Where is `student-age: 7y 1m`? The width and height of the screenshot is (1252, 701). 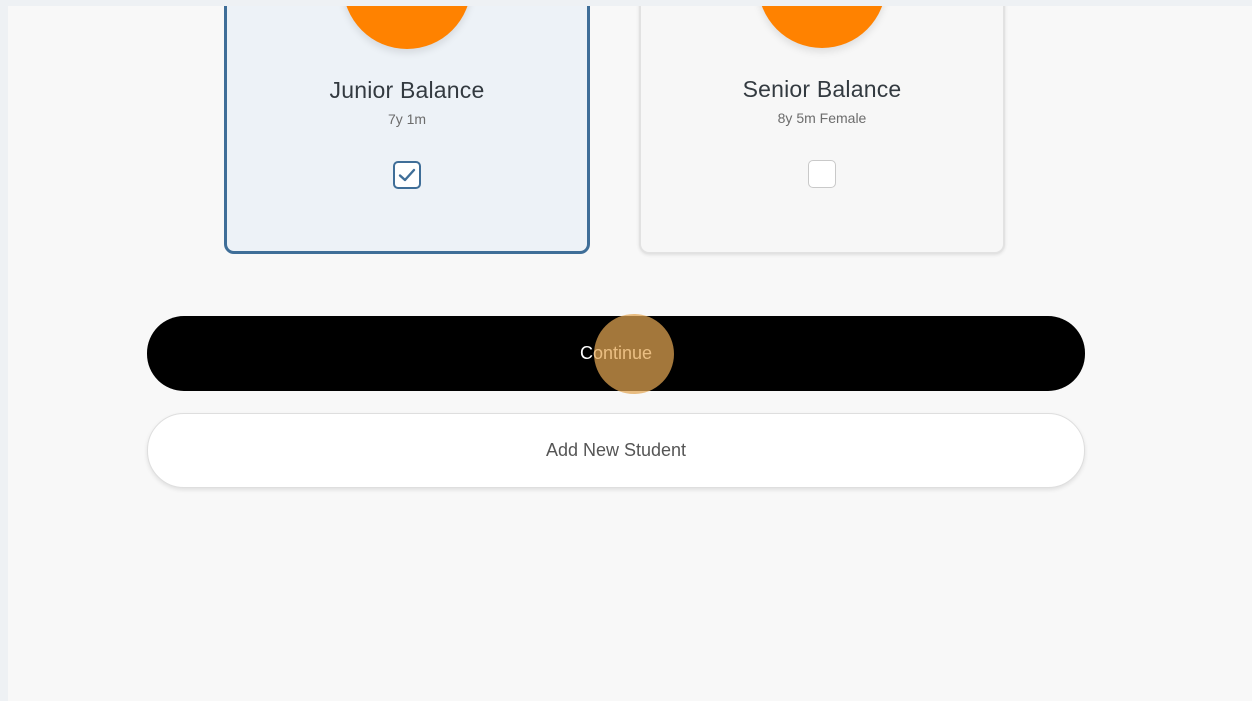
student-age: 7y 1m is located at coordinates (407, 119).